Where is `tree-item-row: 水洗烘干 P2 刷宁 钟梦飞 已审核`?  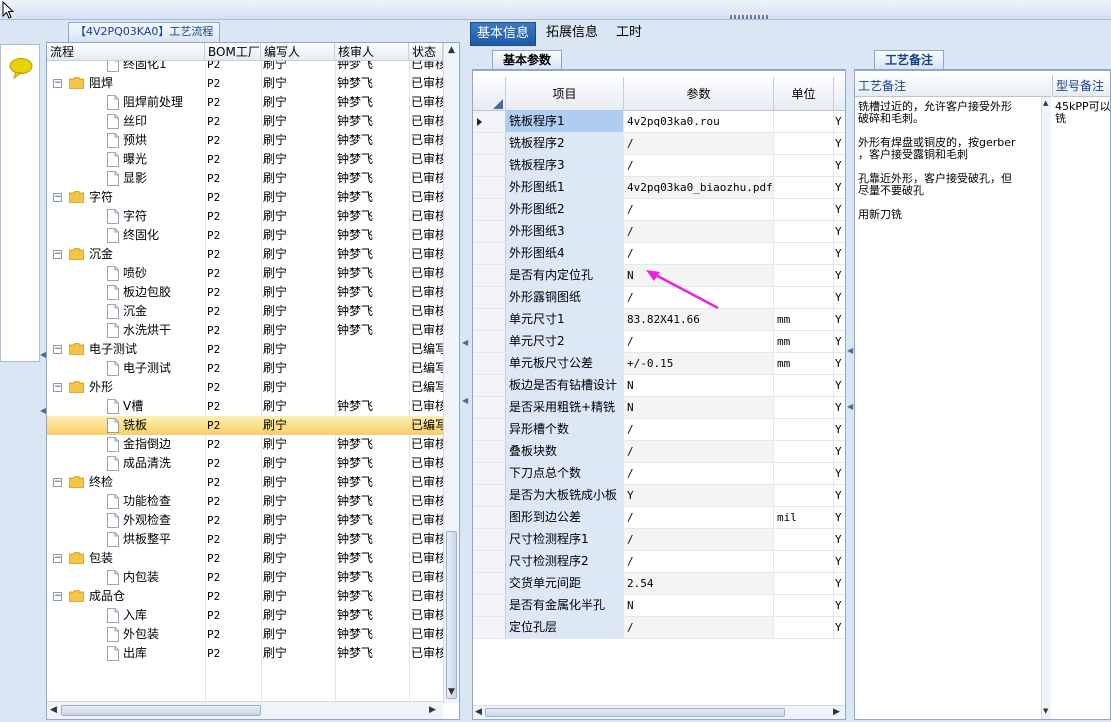
tree-item-row: 水洗烘干 P2 刷宁 钟梦飞 已审核 is located at coordinates (245, 330).